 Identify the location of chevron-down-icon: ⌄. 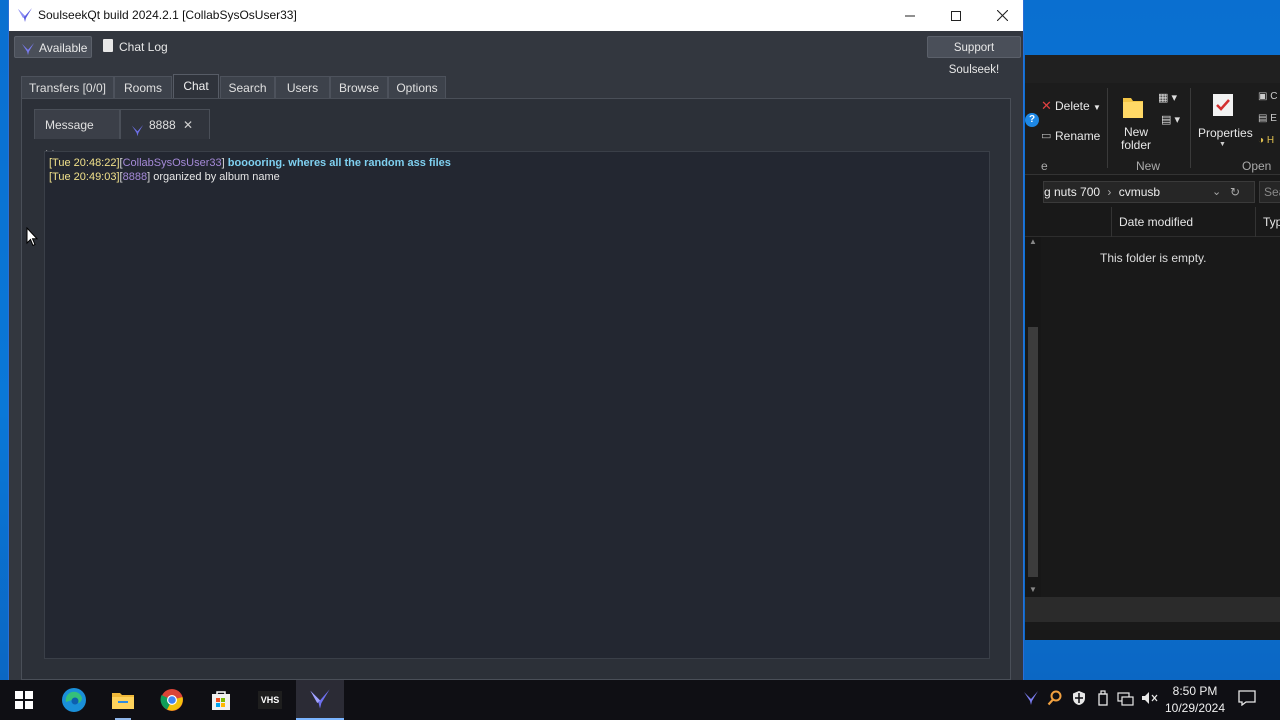
(1216, 192).